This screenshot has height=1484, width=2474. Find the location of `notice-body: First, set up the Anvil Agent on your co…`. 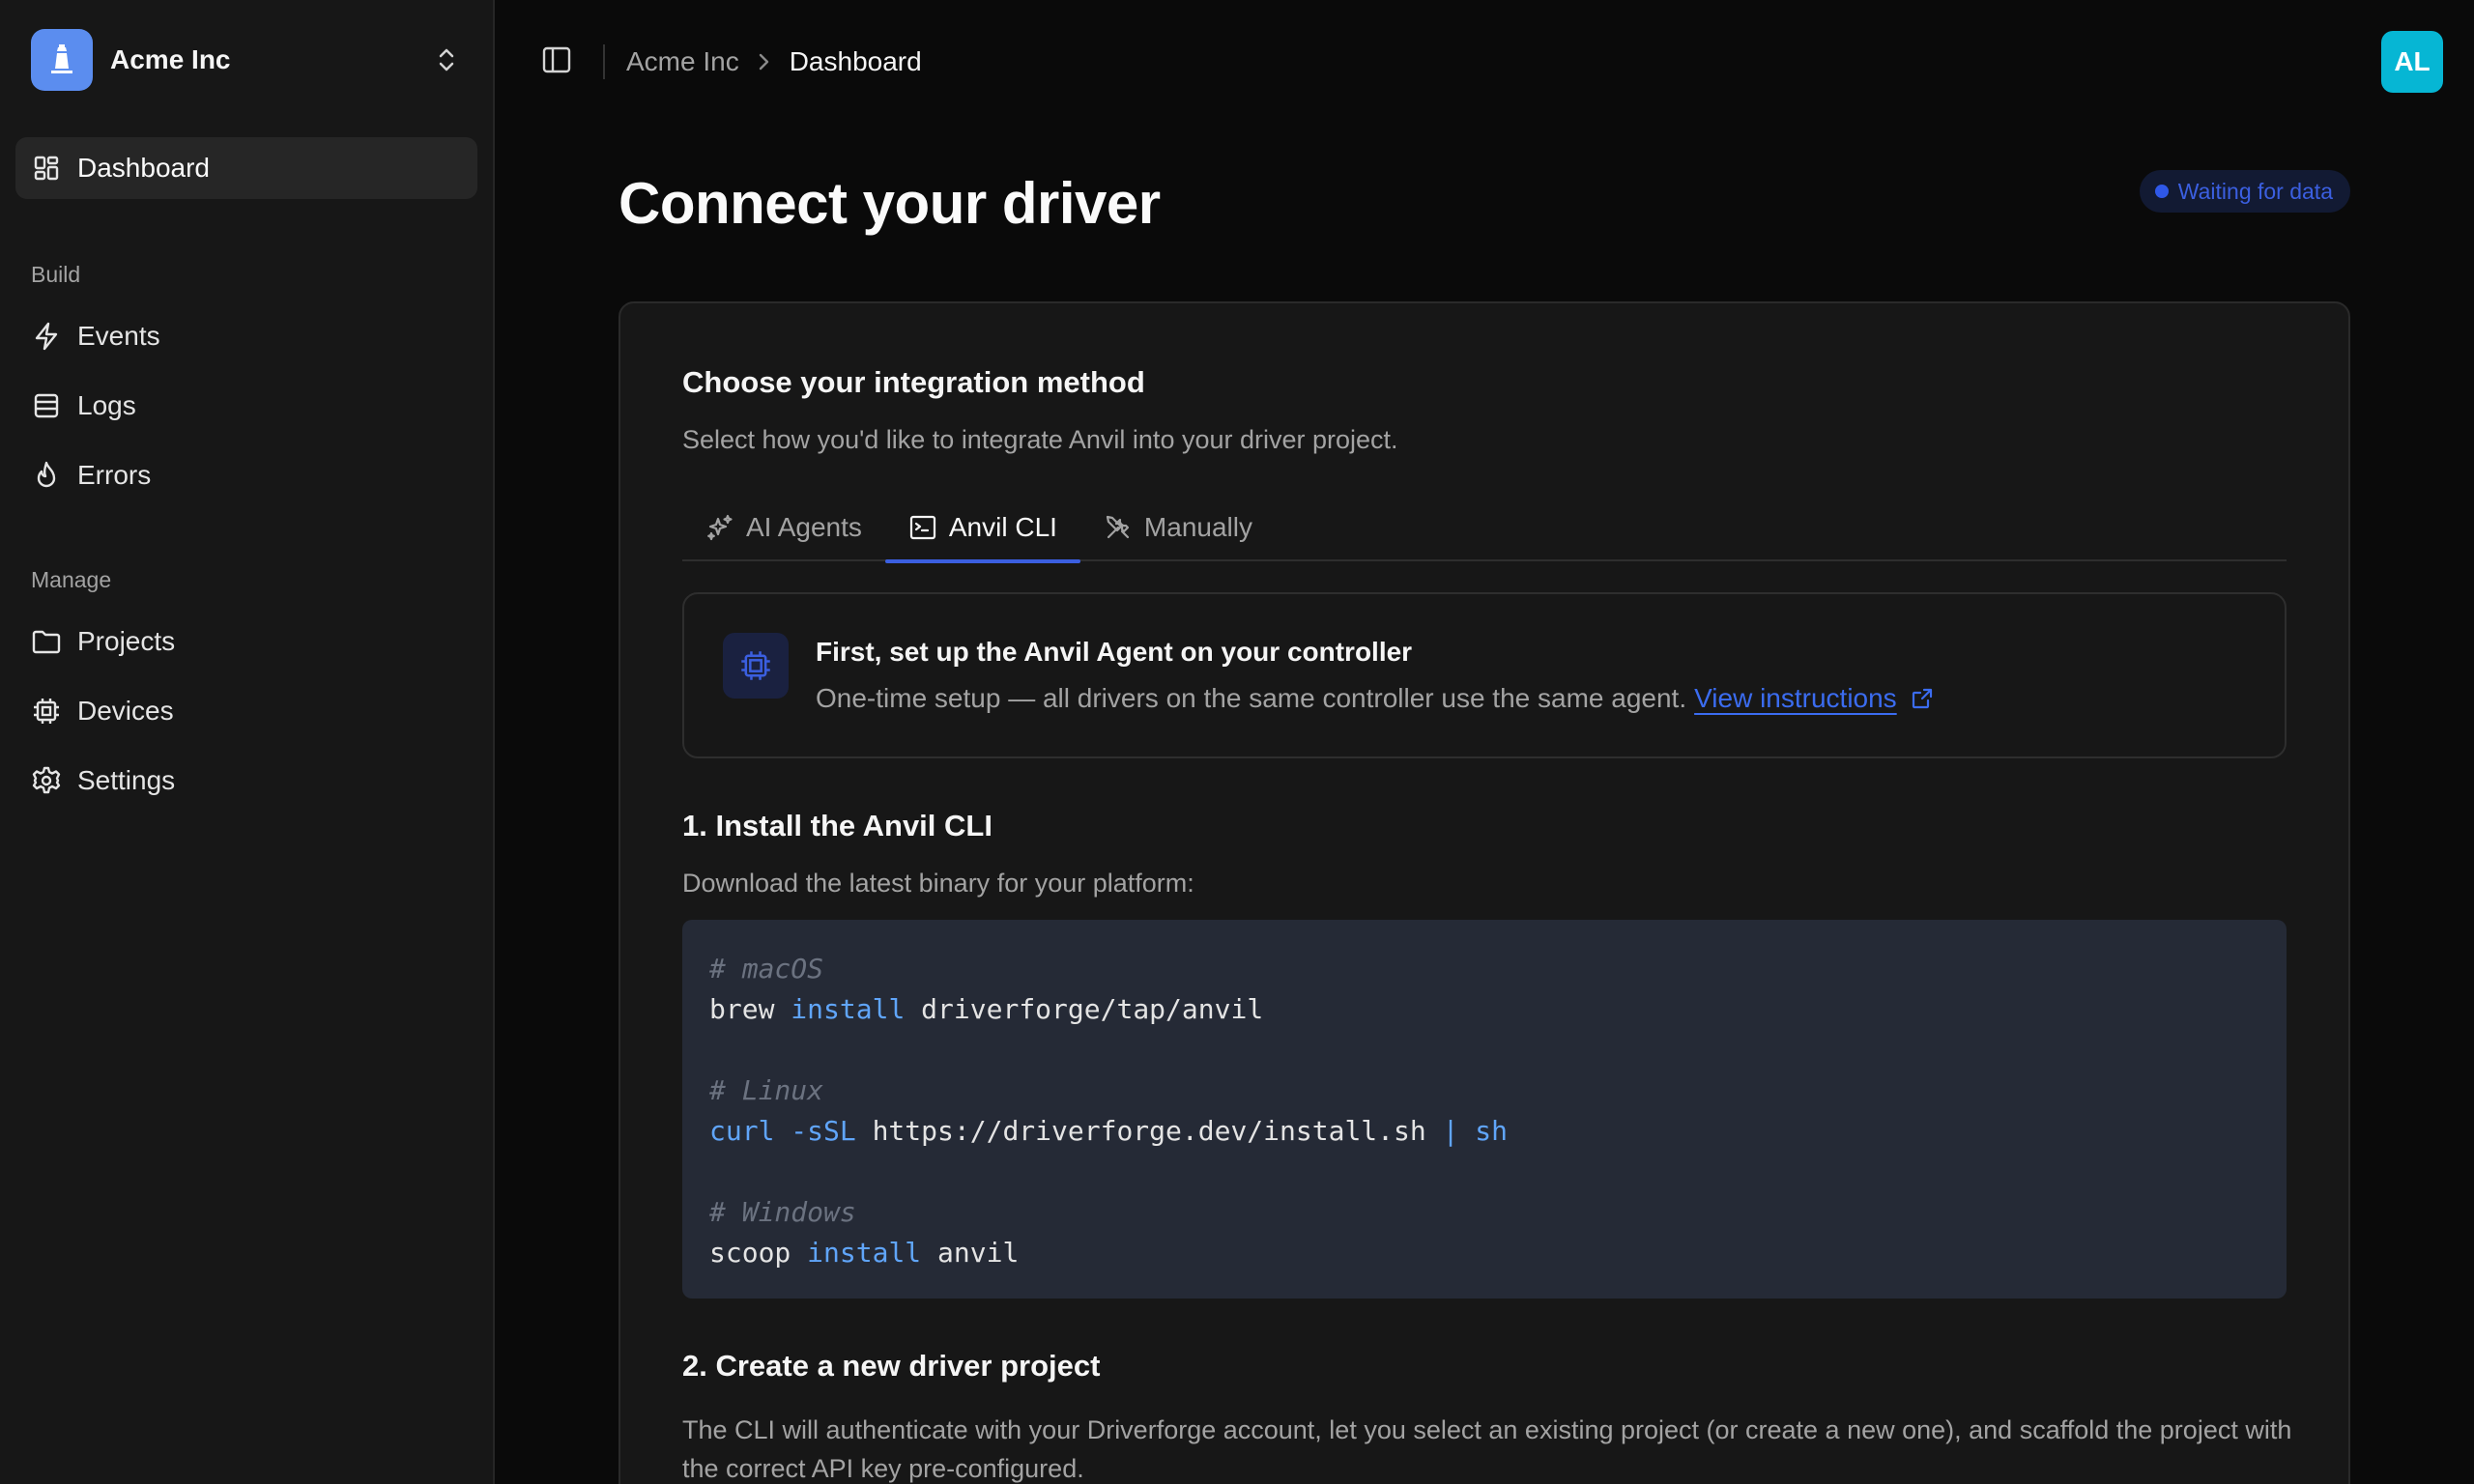

notice-body: First, set up the Anvil Agent on your co… is located at coordinates (1376, 676).